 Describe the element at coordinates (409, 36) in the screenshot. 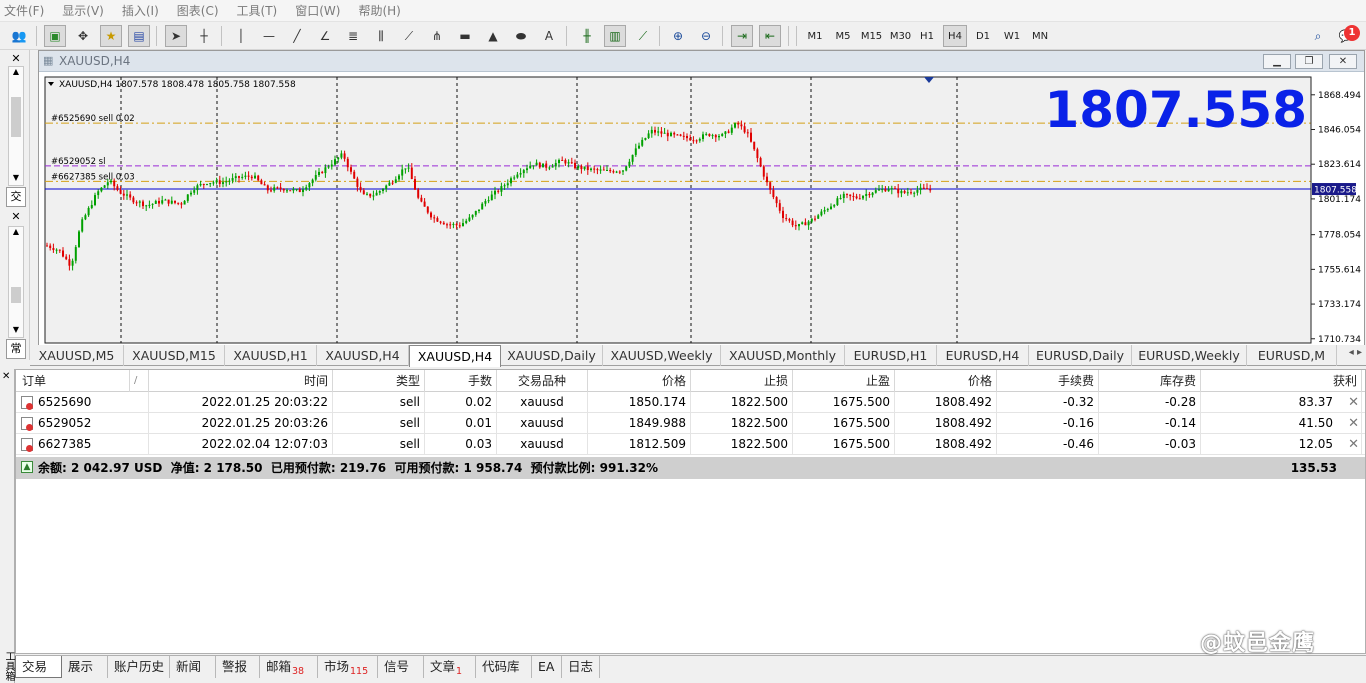

I see `fibo-fan-icon: ⟋` at that location.